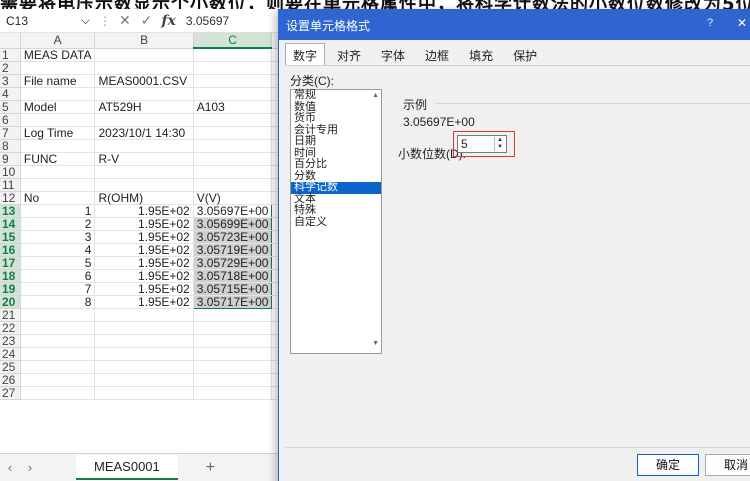  What do you see at coordinates (500, 147) in the screenshot?
I see `spin-down-icon: ▼` at bounding box center [500, 147].